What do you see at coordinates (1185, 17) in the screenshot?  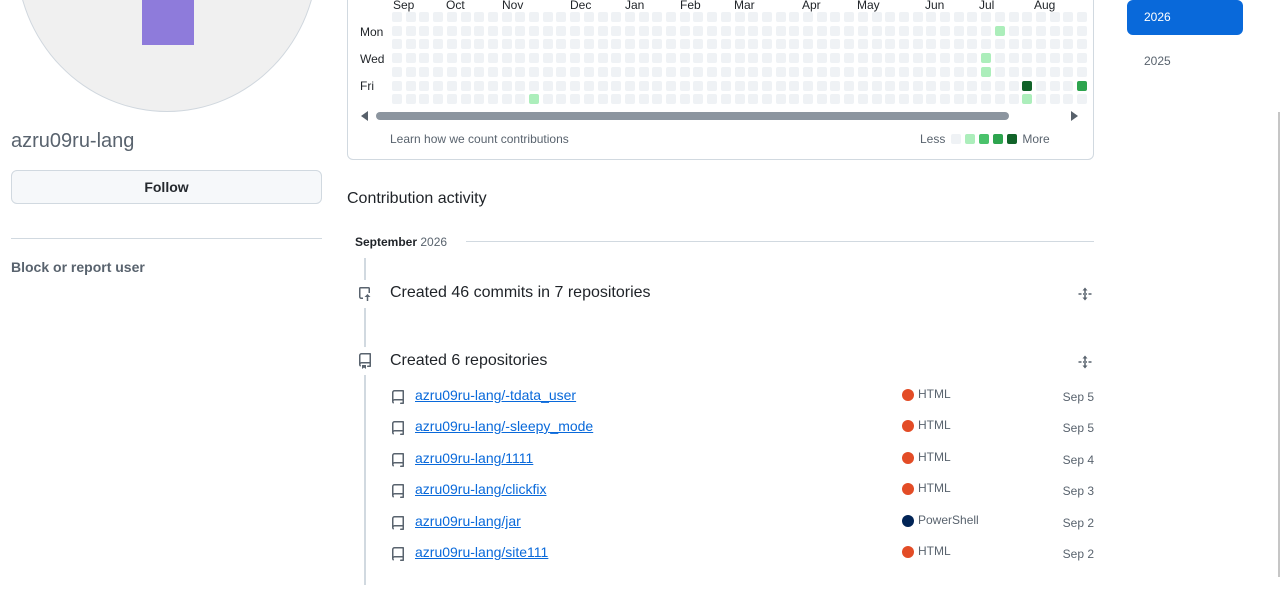 I see `year-button-2026: 2026` at bounding box center [1185, 17].